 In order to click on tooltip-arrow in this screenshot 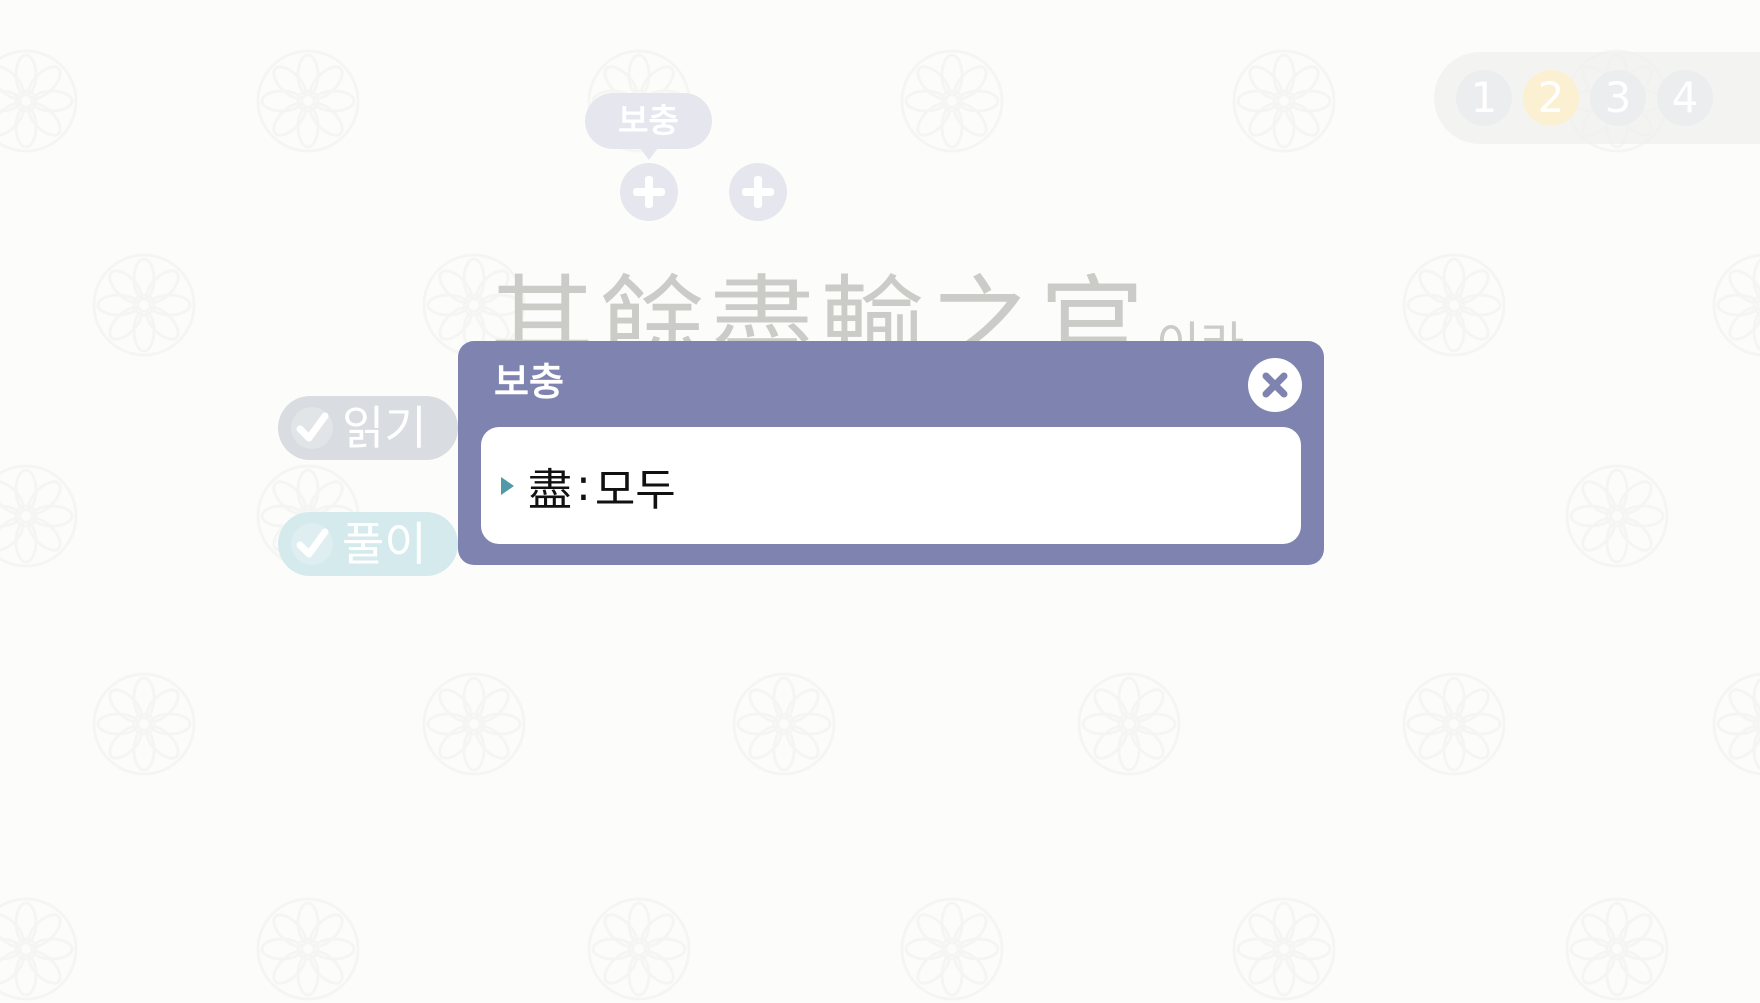, I will do `click(649, 154)`.